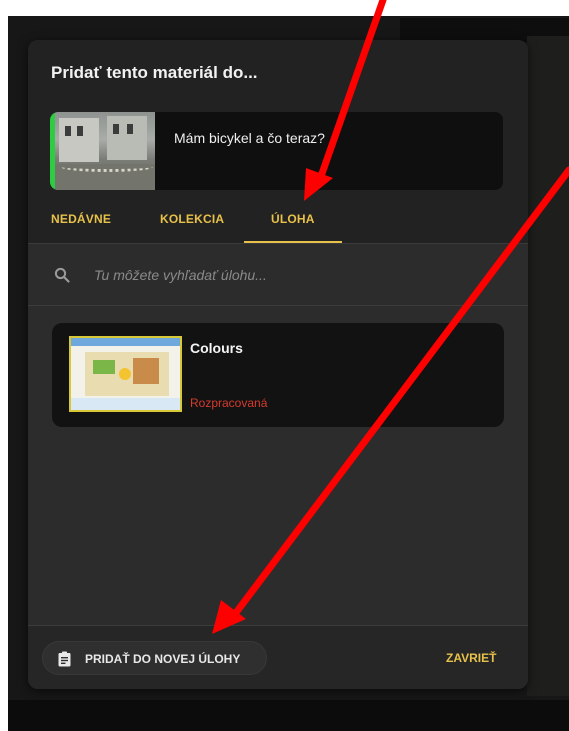 This screenshot has height=731, width=569. I want to click on material-card: Mám bicykel a čo teraz?, so click(276, 151).